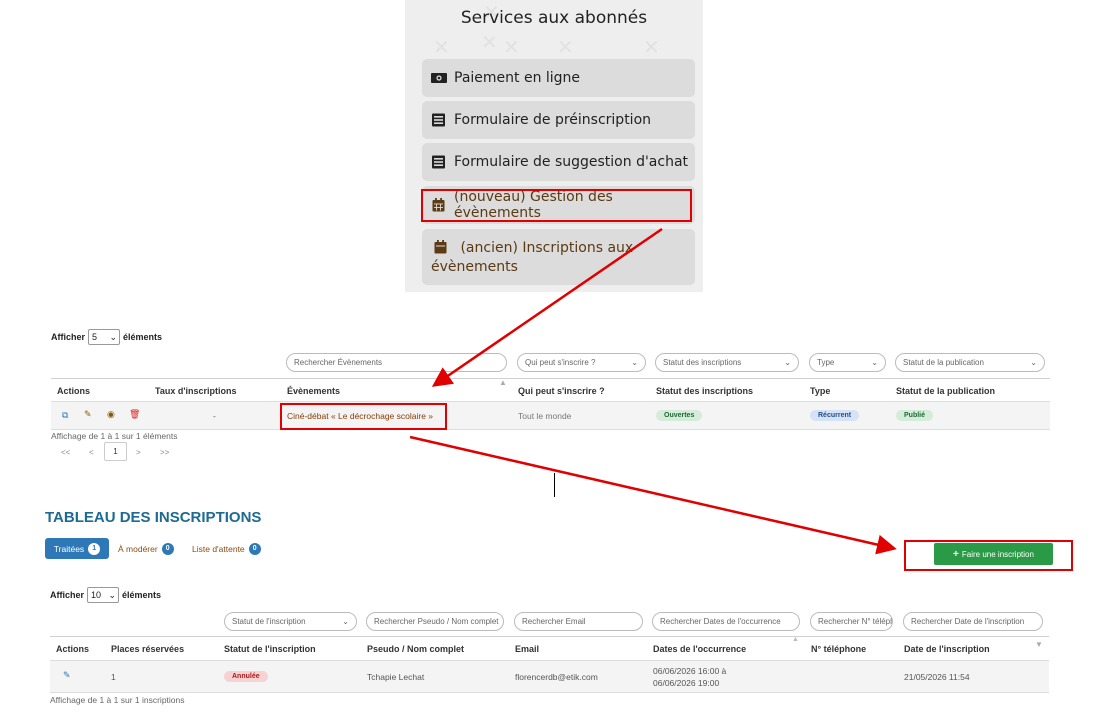 This screenshot has width=1113, height=722. What do you see at coordinates (554, 485) in the screenshot?
I see `text-cursor` at bounding box center [554, 485].